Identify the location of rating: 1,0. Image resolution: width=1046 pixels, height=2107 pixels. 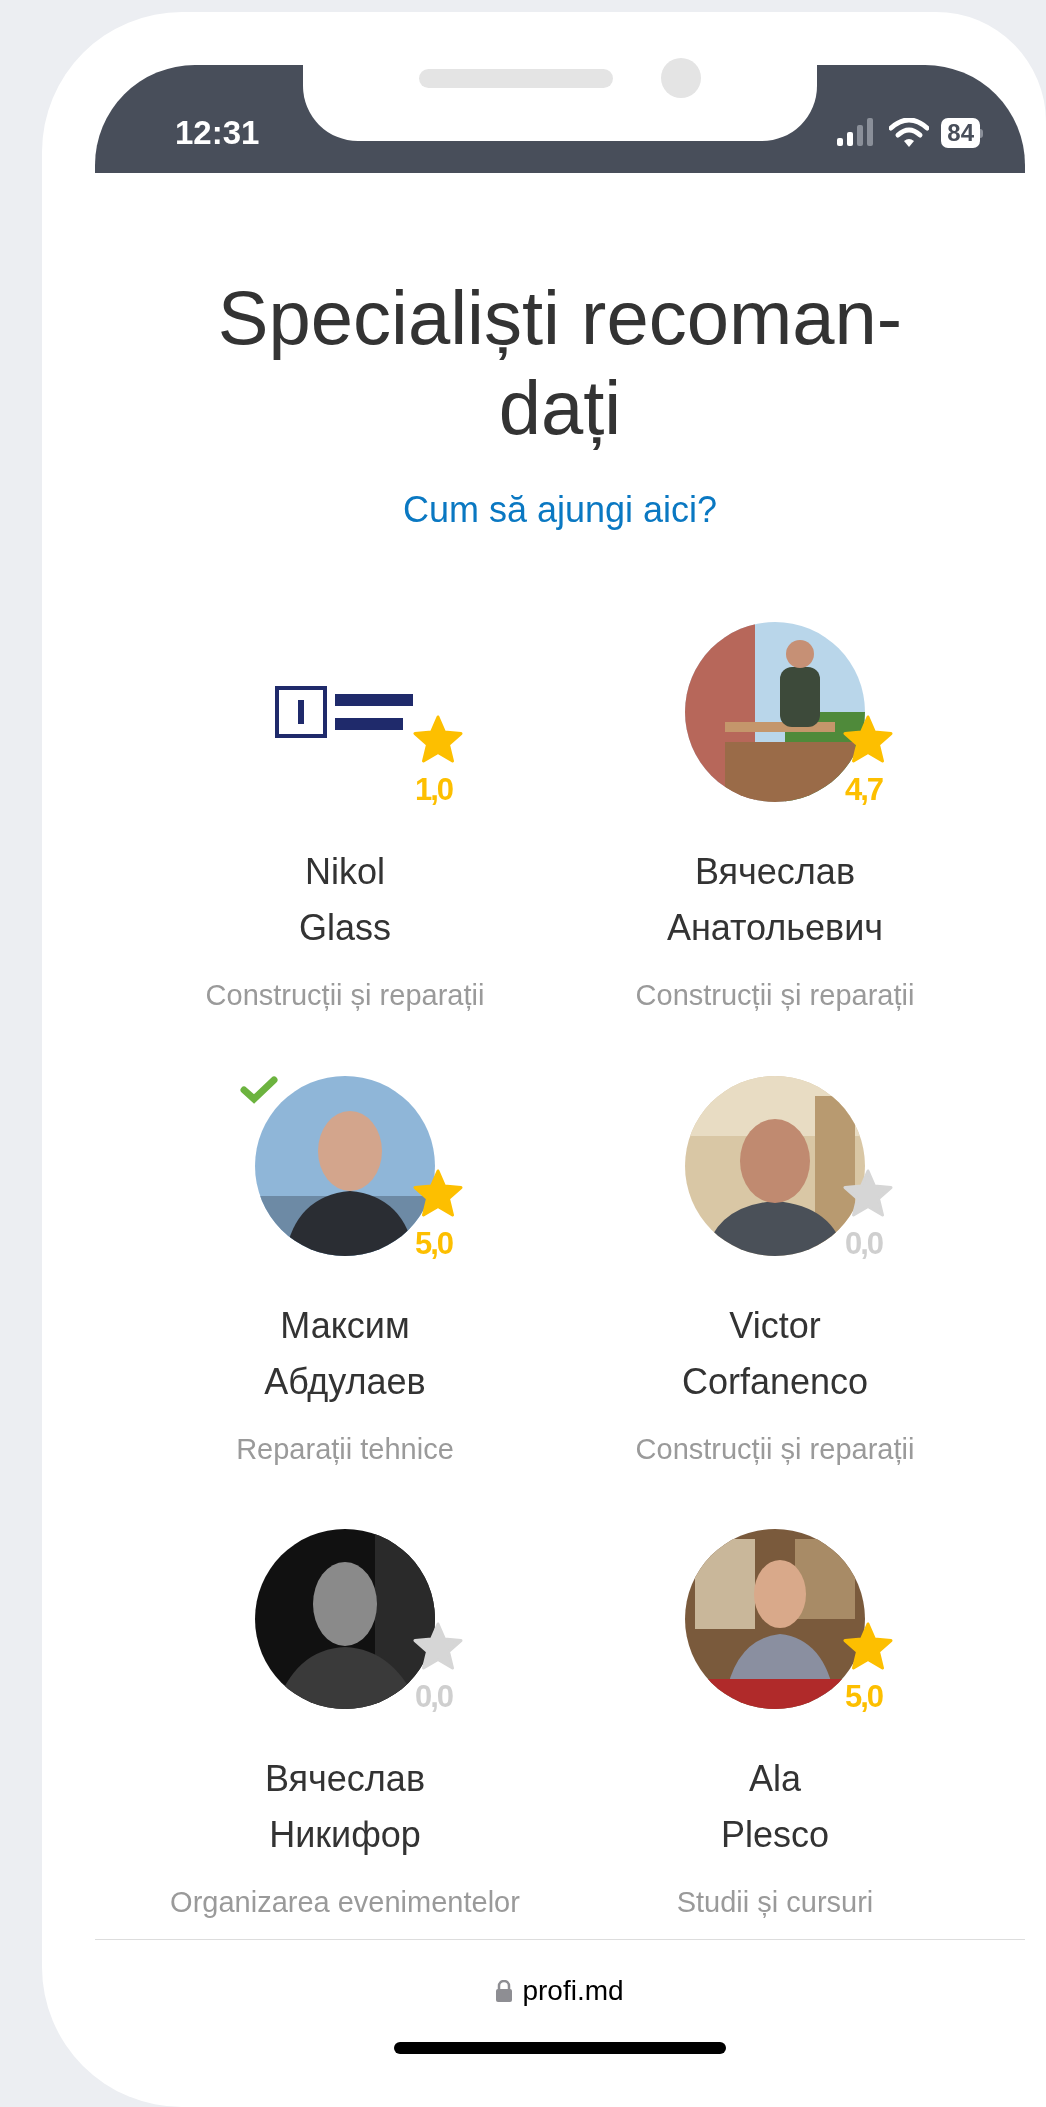
(434, 790).